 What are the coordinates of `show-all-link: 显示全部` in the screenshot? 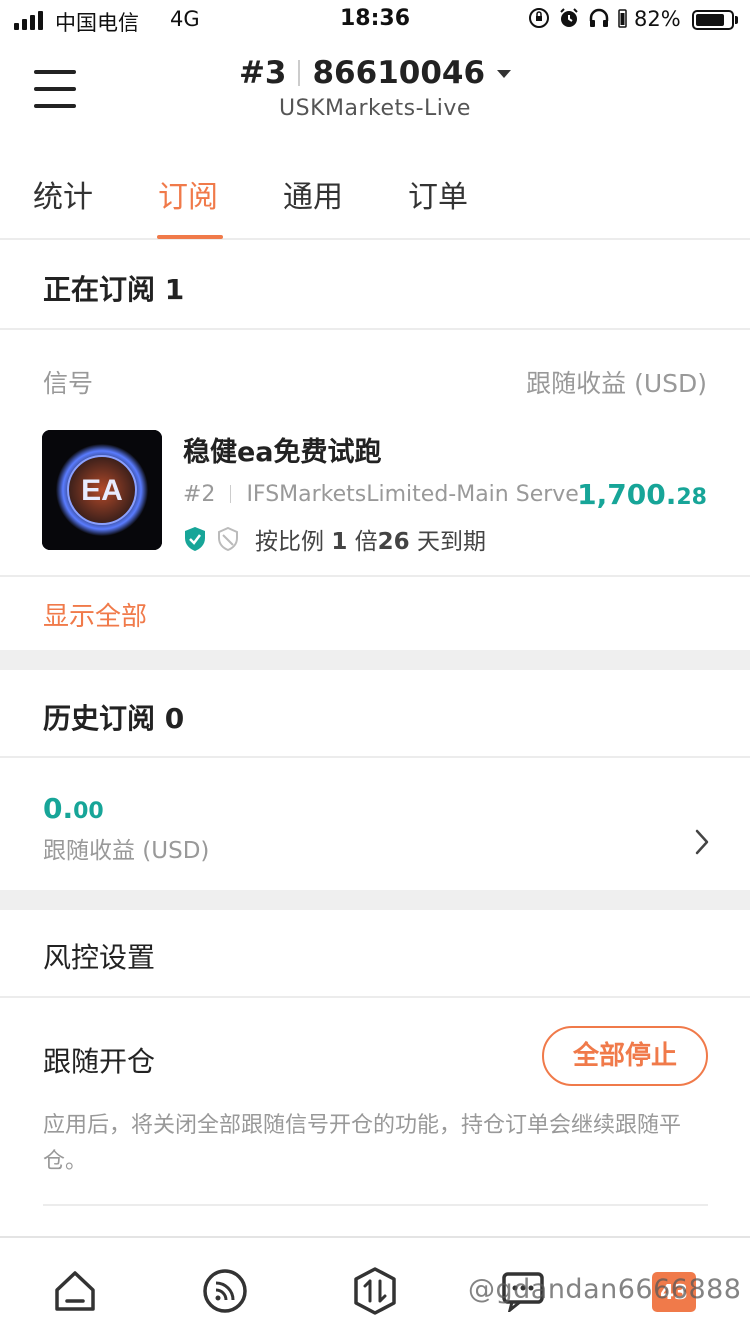 It's located at (95, 614).